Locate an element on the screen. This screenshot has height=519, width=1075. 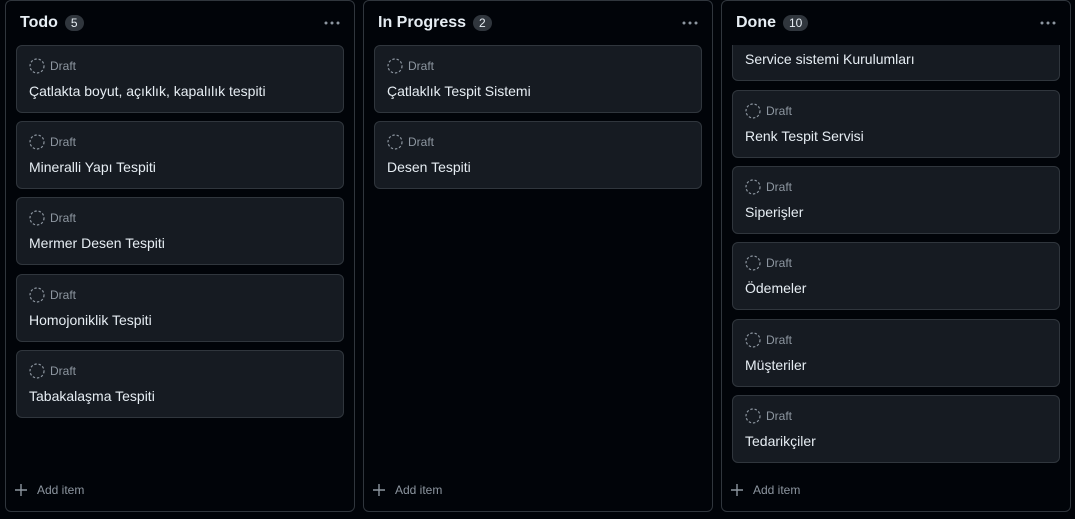
card-item: Draft Homojoniklik Tespiti is located at coordinates (180, 308).